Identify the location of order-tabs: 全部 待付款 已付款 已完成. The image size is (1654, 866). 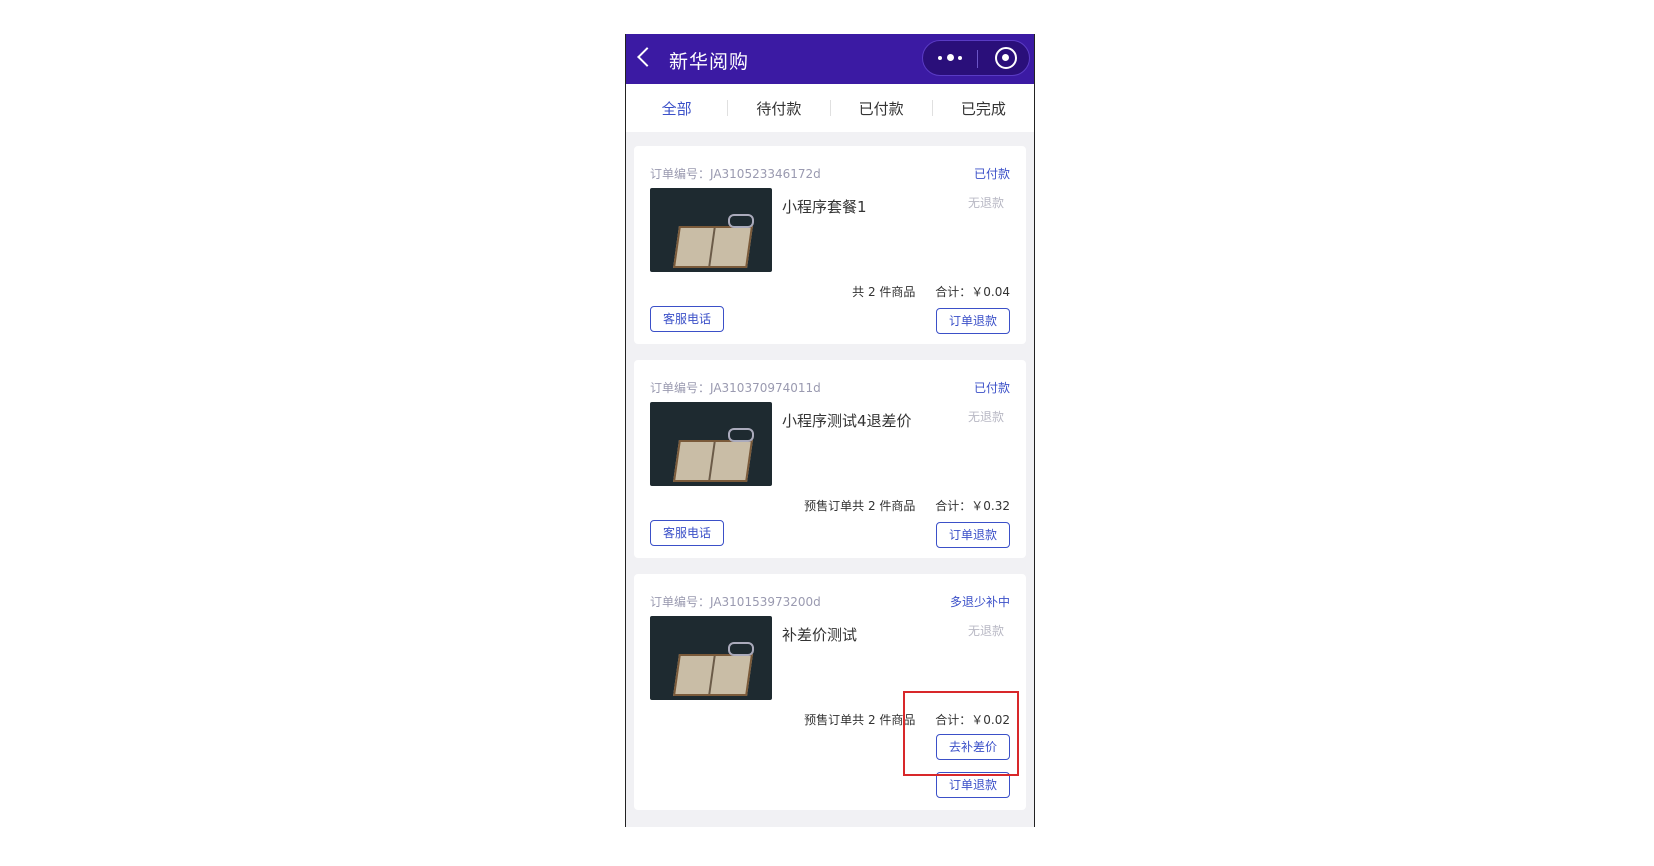
(830, 108).